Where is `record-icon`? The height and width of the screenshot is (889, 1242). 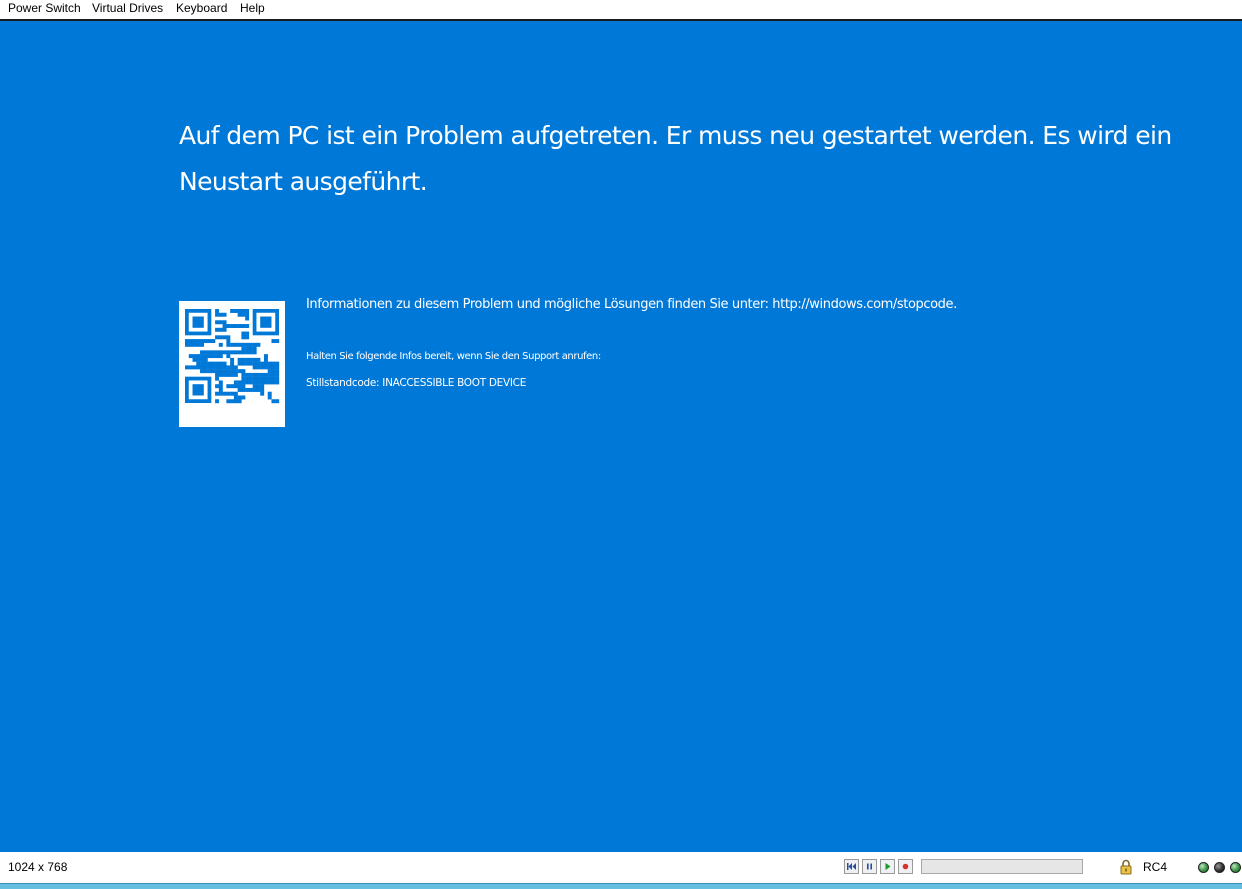
record-icon is located at coordinates (905, 866).